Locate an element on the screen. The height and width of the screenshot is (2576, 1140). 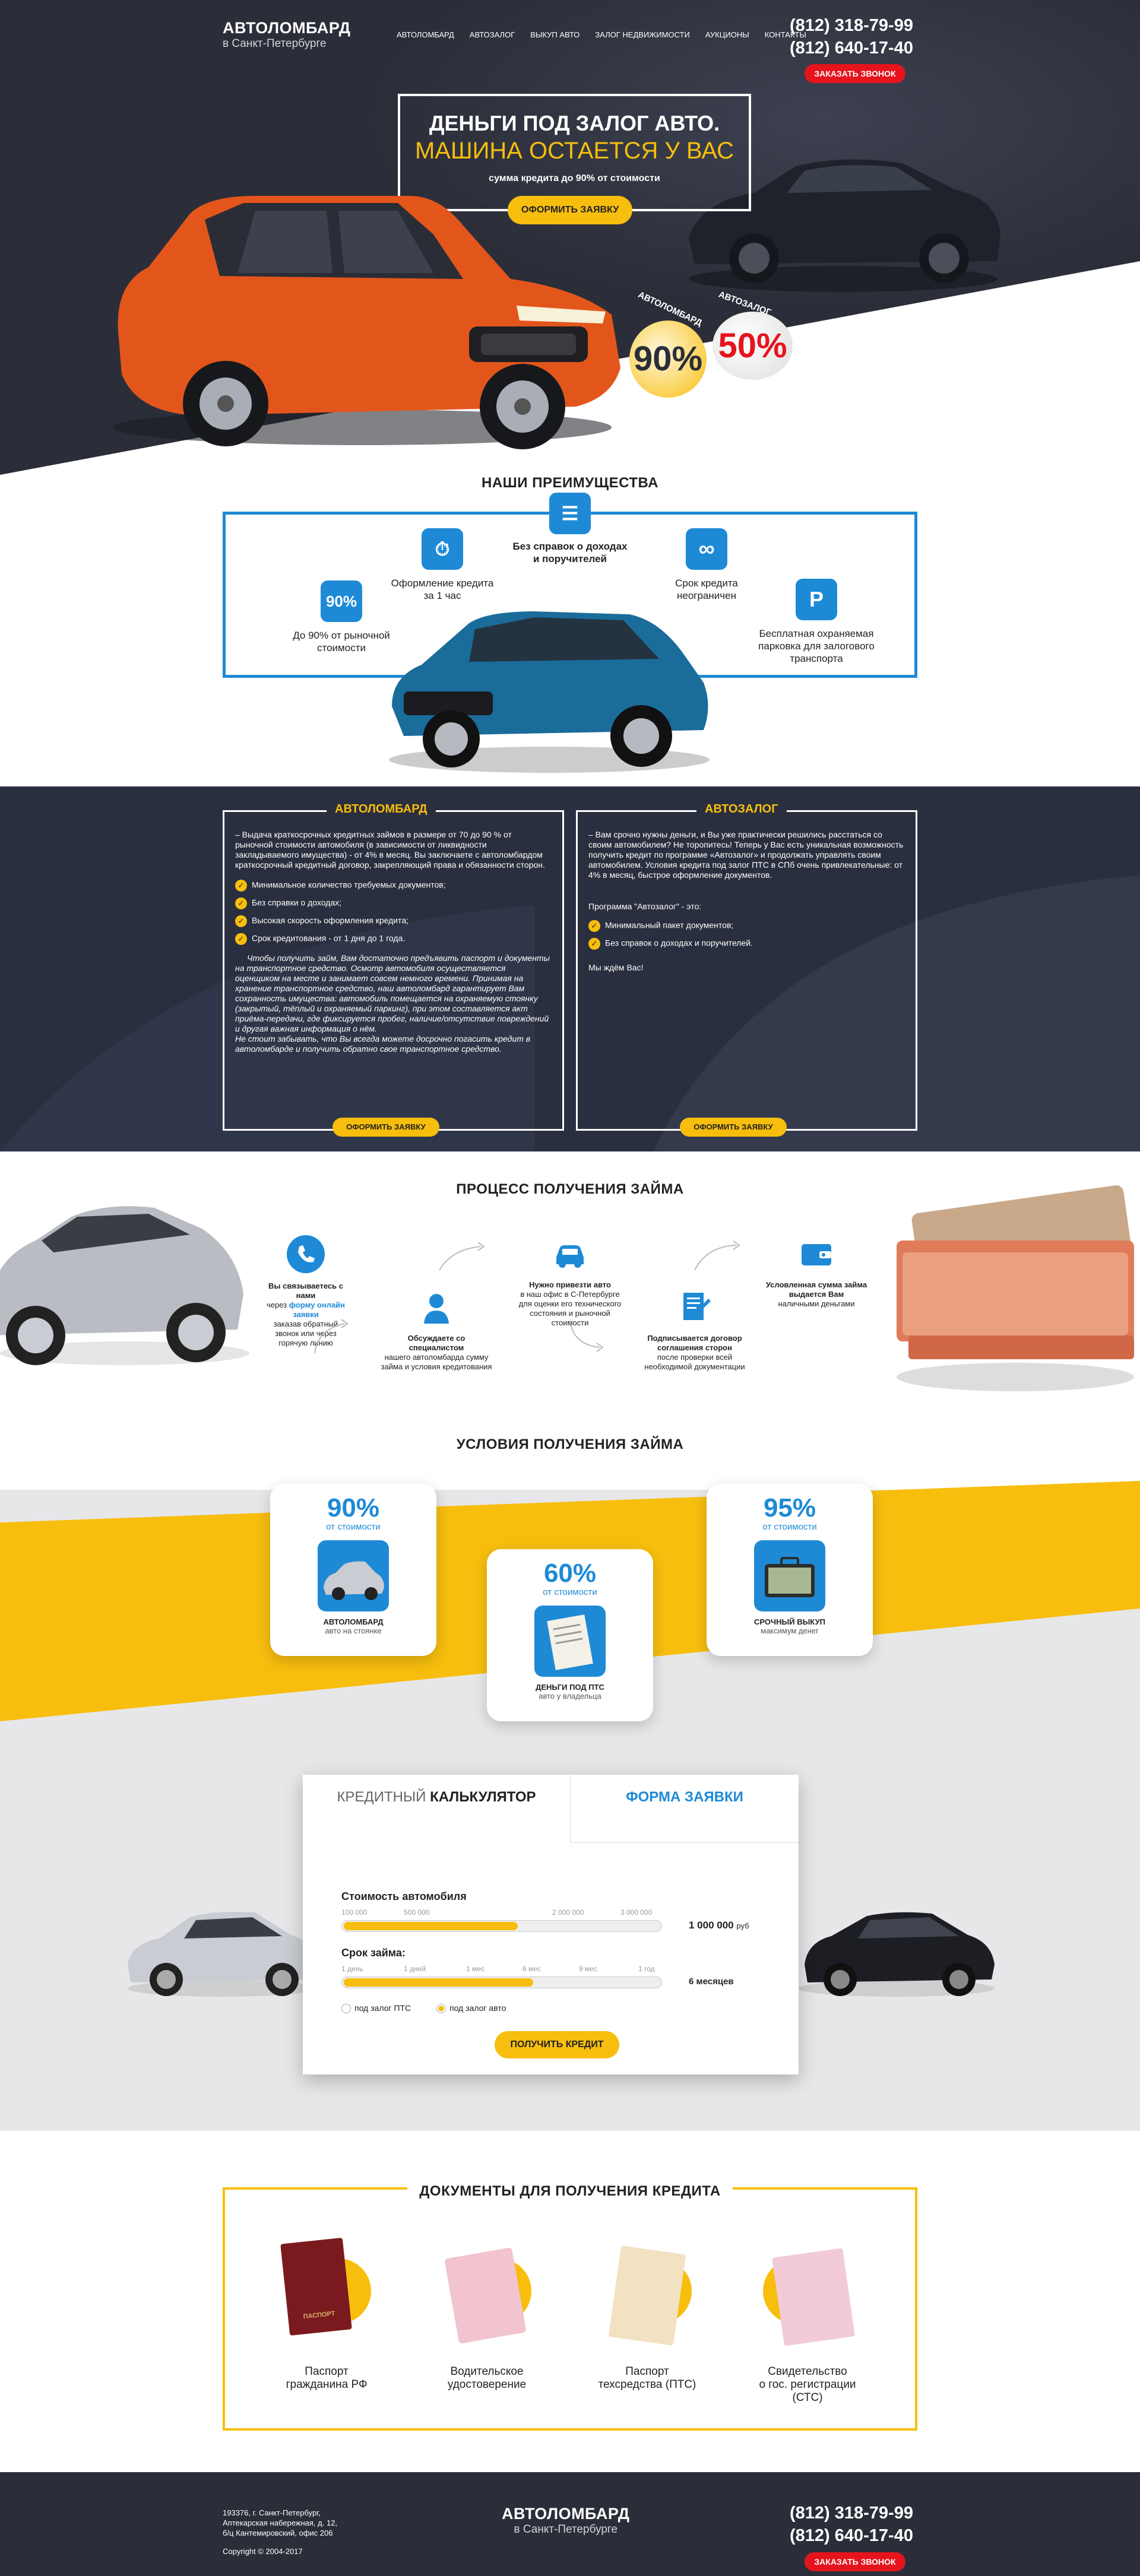
pts-icon is located at coordinates (647, 2300).